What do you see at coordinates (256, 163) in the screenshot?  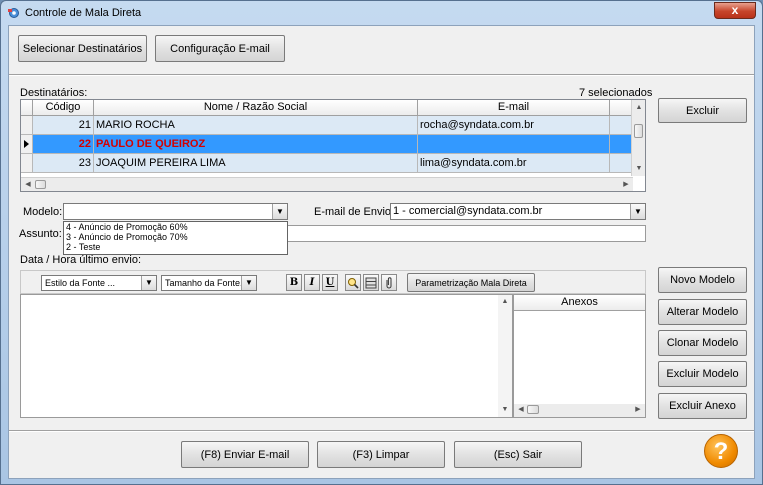 I see `cell-name: JOAQUIM PEREIRA LIMA` at bounding box center [256, 163].